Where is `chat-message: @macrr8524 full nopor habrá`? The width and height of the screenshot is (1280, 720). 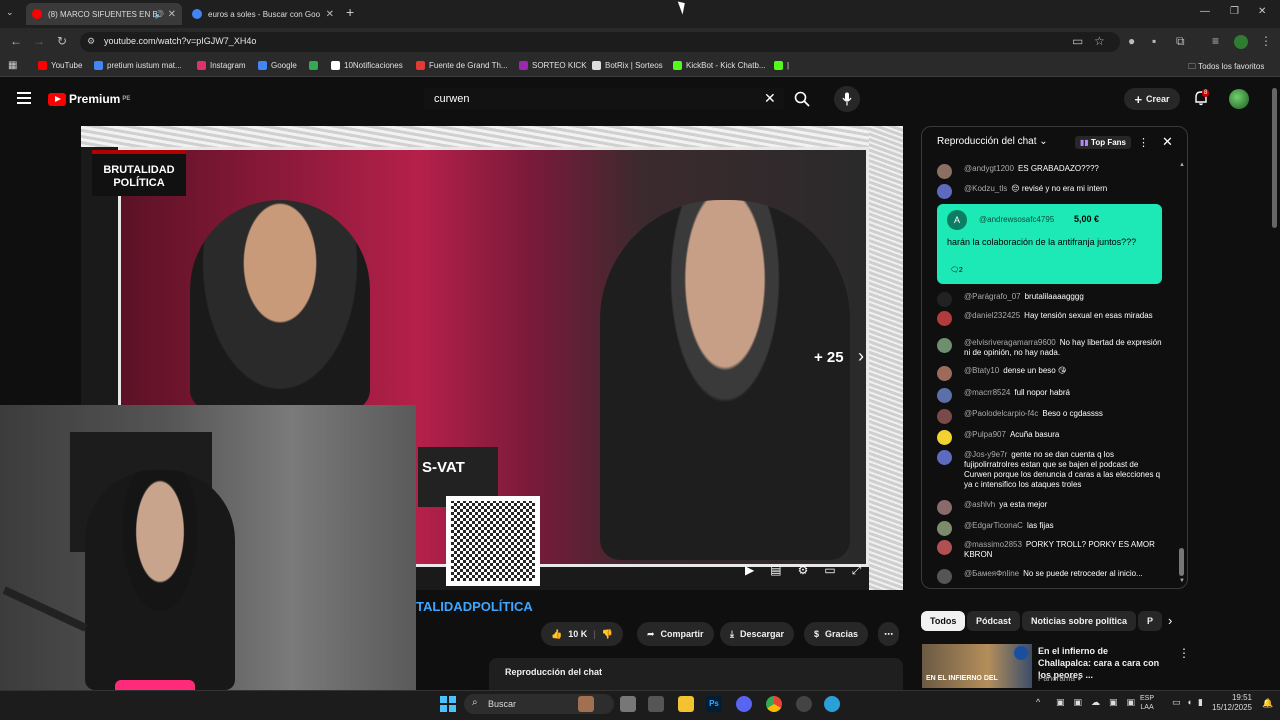
chat-message: @macrr8524 full nopor habrá is located at coordinates (1052, 395).